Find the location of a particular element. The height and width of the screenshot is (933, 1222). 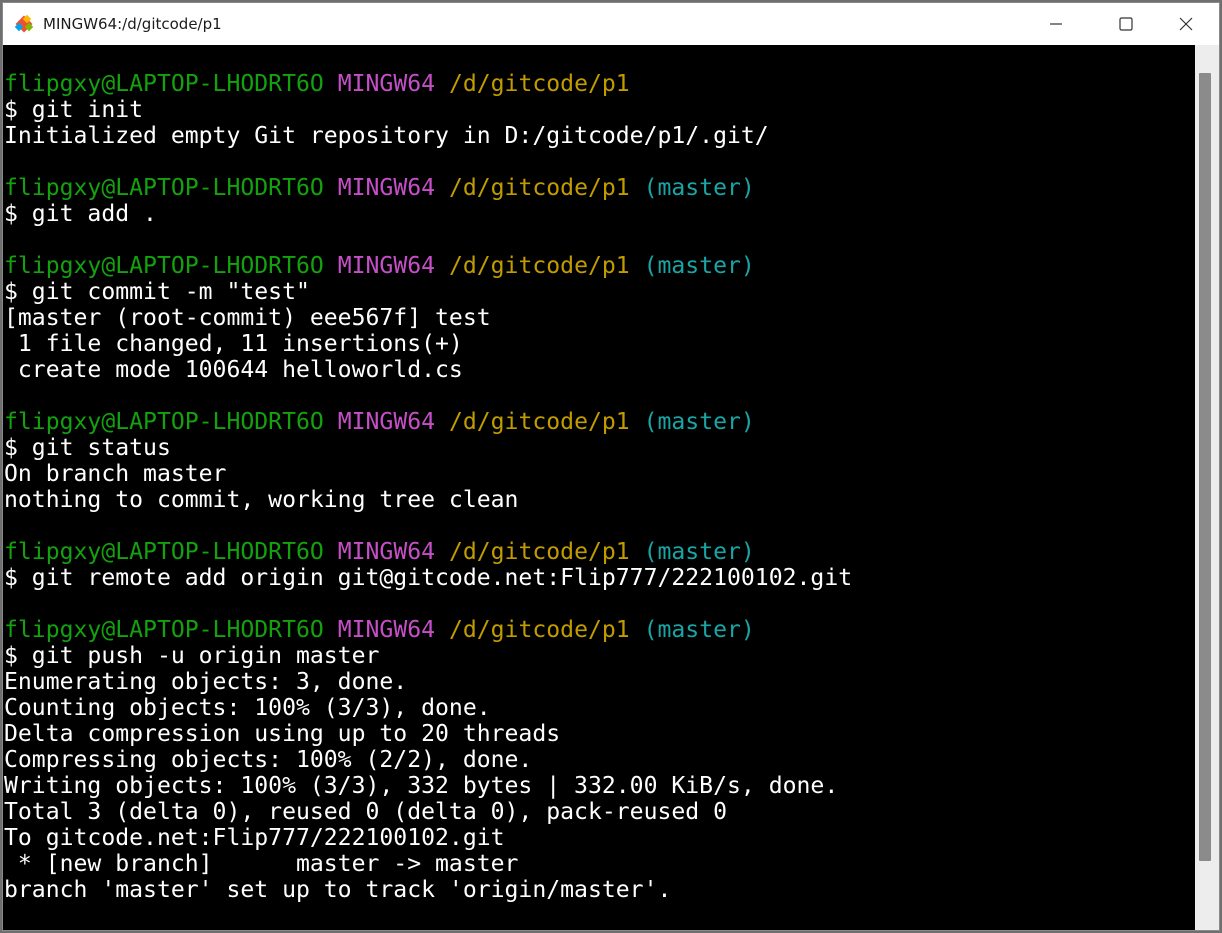

maximize-icon is located at coordinates (1126, 24).